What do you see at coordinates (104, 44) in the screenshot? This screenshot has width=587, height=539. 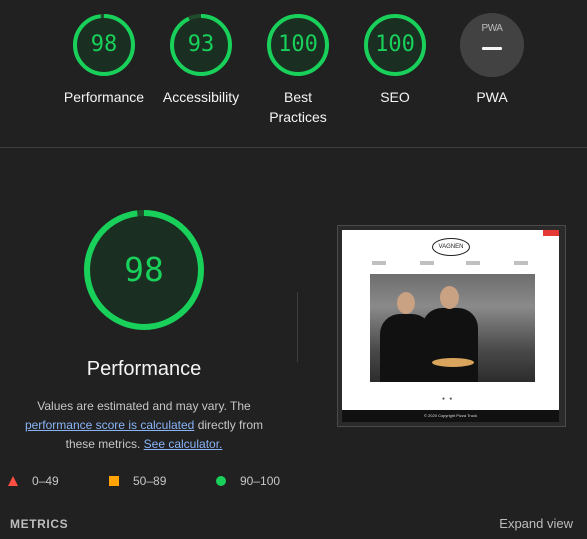 I see `gauge-score: 98` at bounding box center [104, 44].